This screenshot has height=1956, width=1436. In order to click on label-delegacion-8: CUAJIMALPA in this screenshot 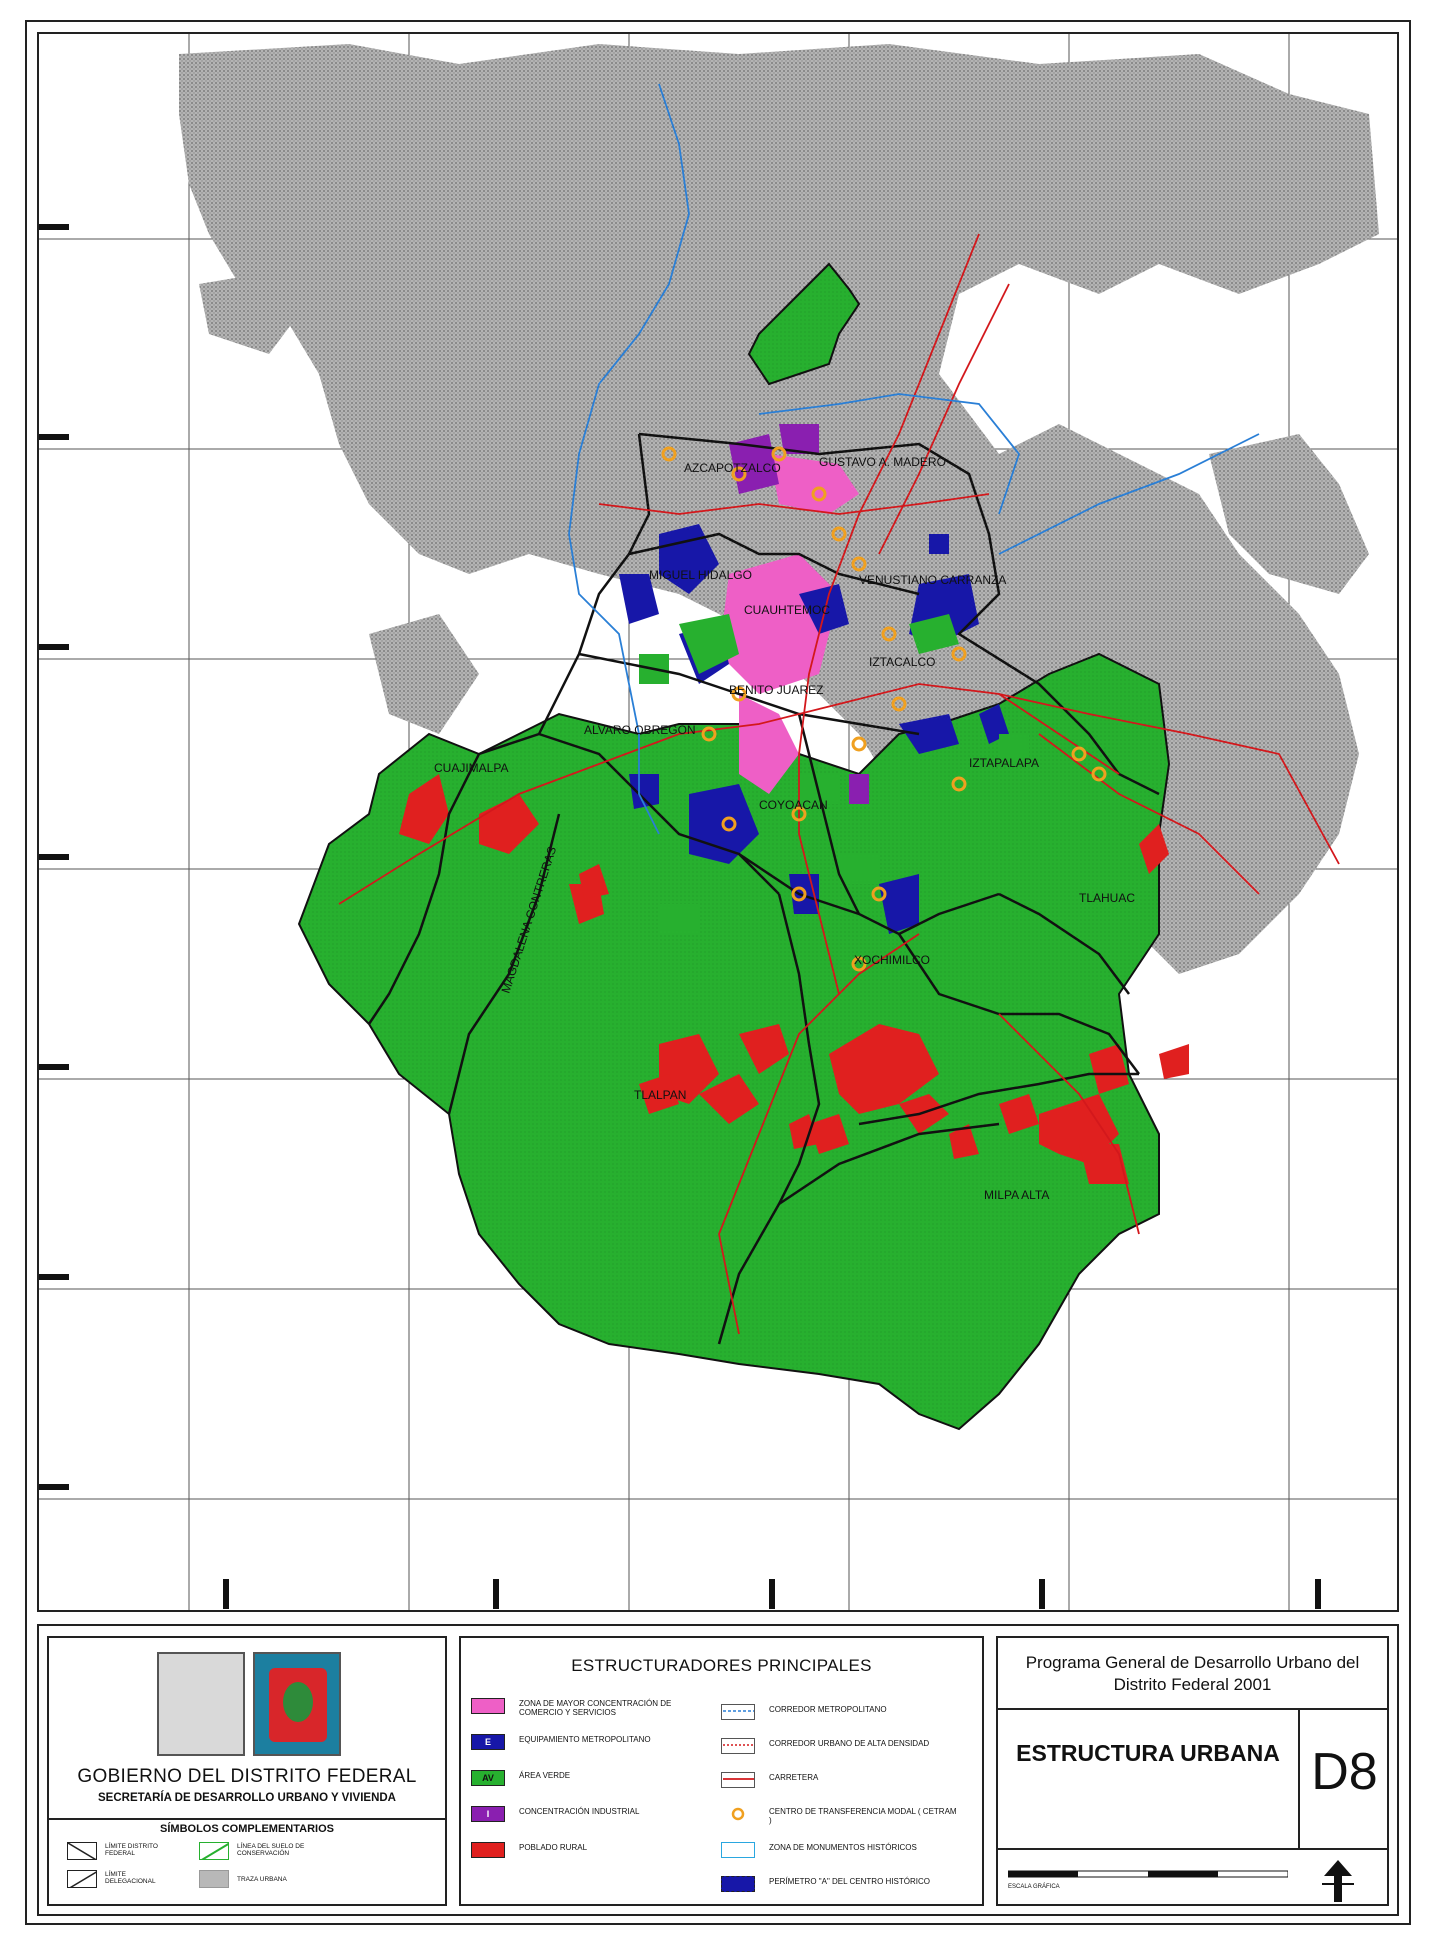, I will do `click(471, 768)`.